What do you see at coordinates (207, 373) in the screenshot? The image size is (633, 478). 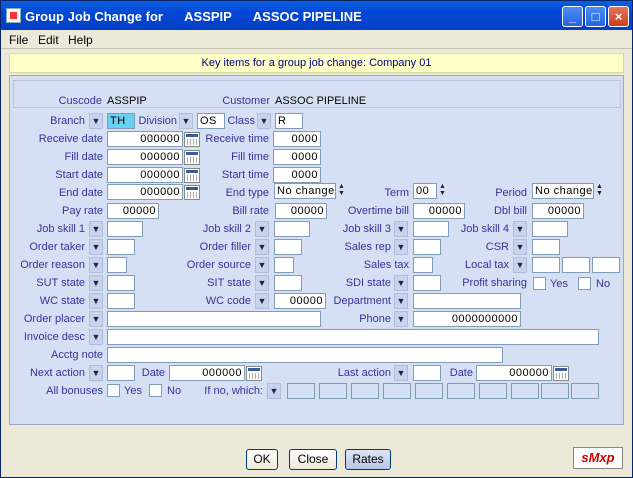 I see `next-action-date-field: 000000` at bounding box center [207, 373].